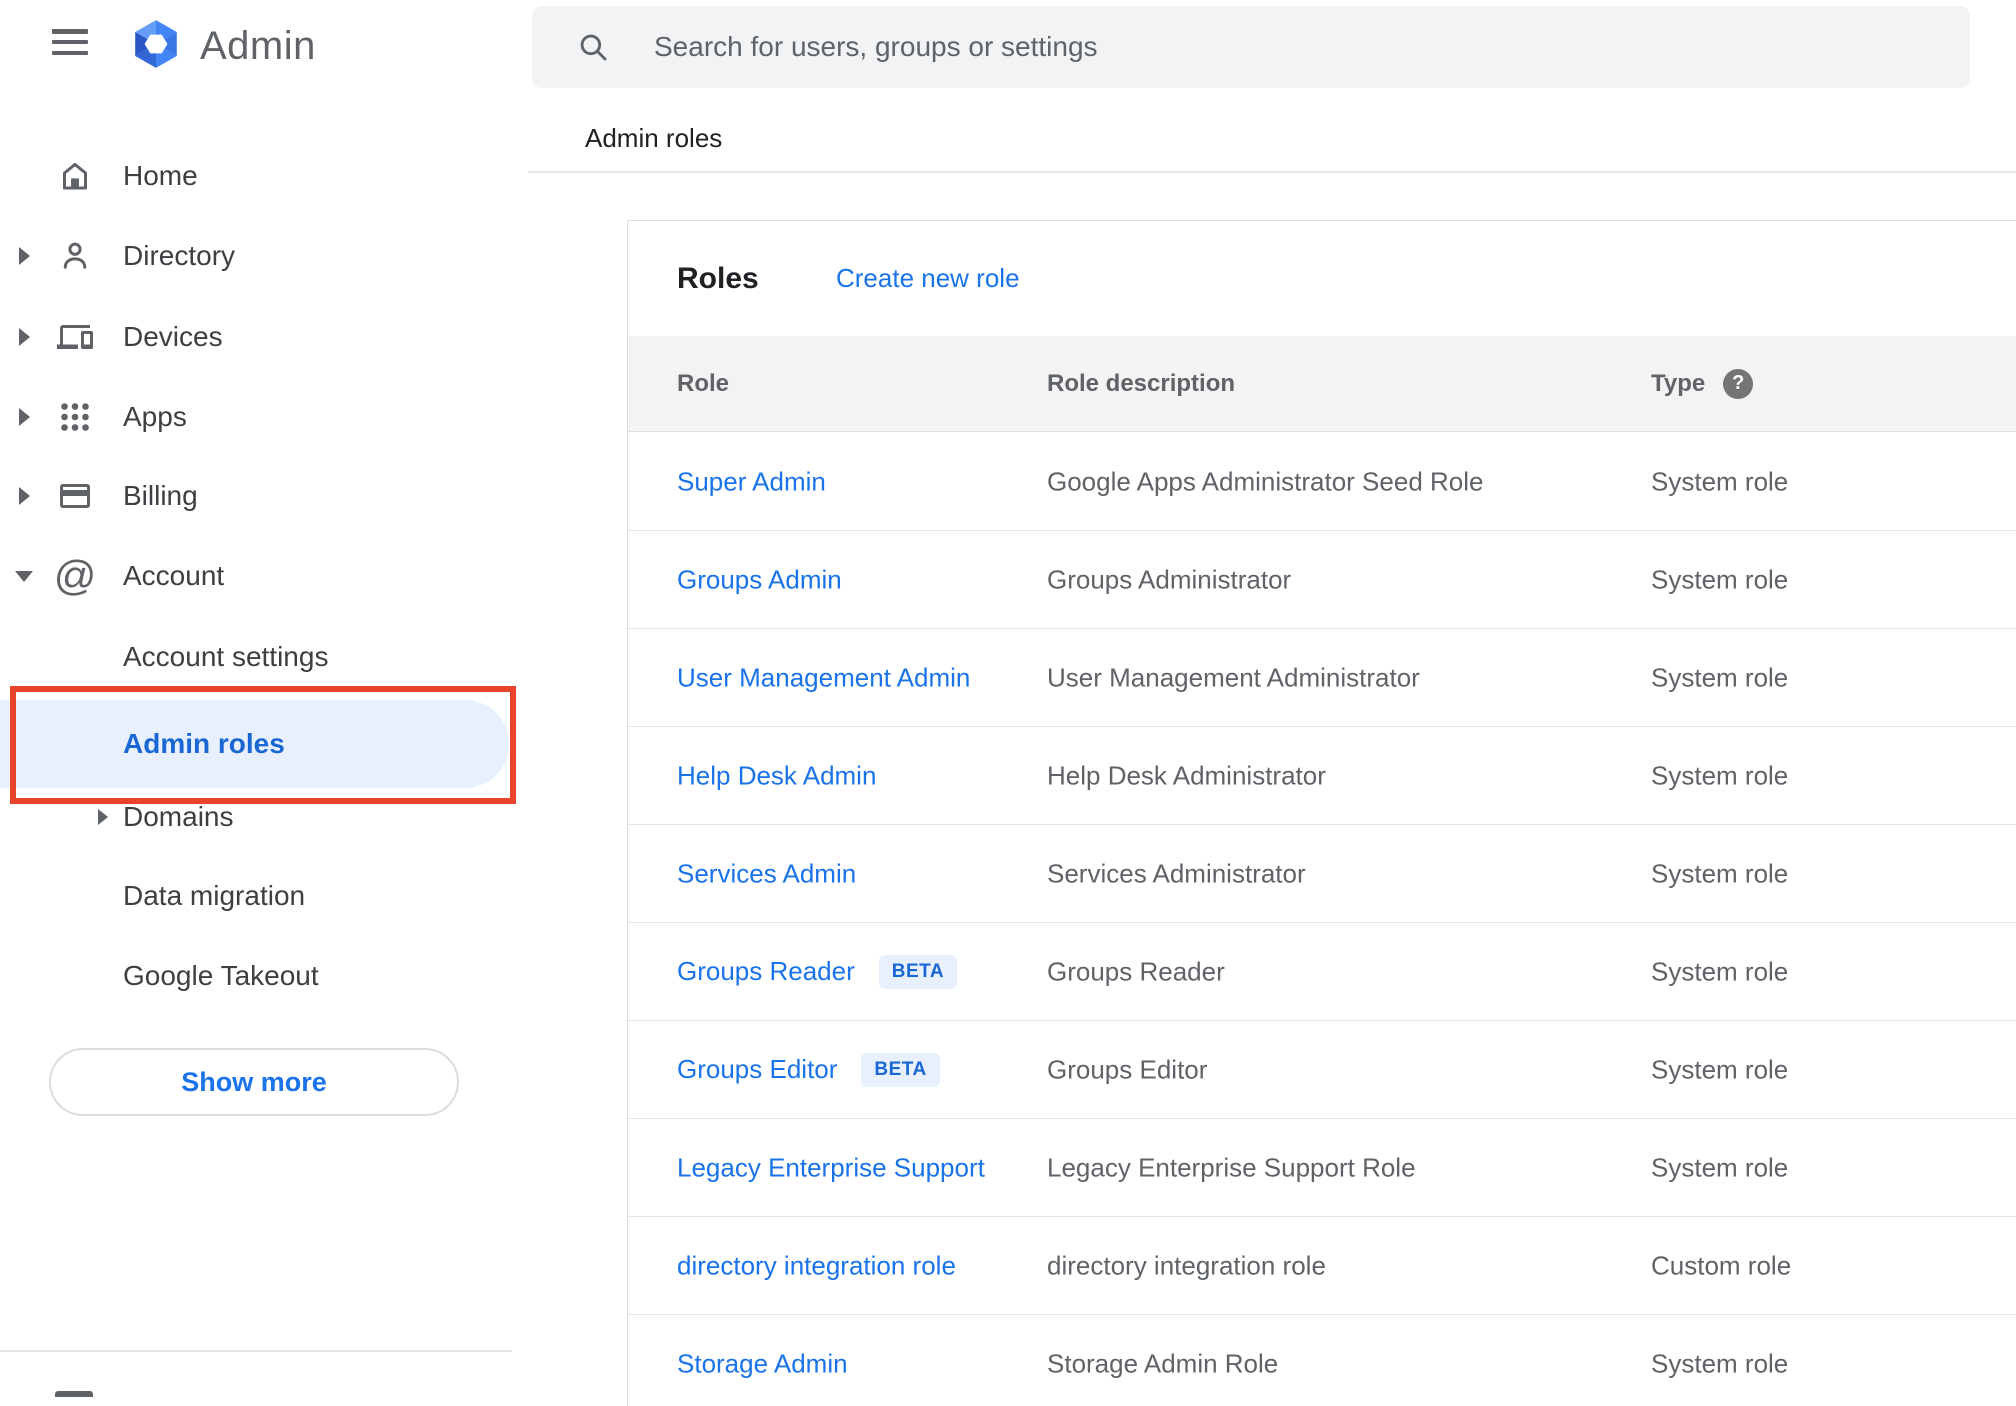  Describe the element at coordinates (75, 417) in the screenshot. I see `apps-grid-icon` at that location.